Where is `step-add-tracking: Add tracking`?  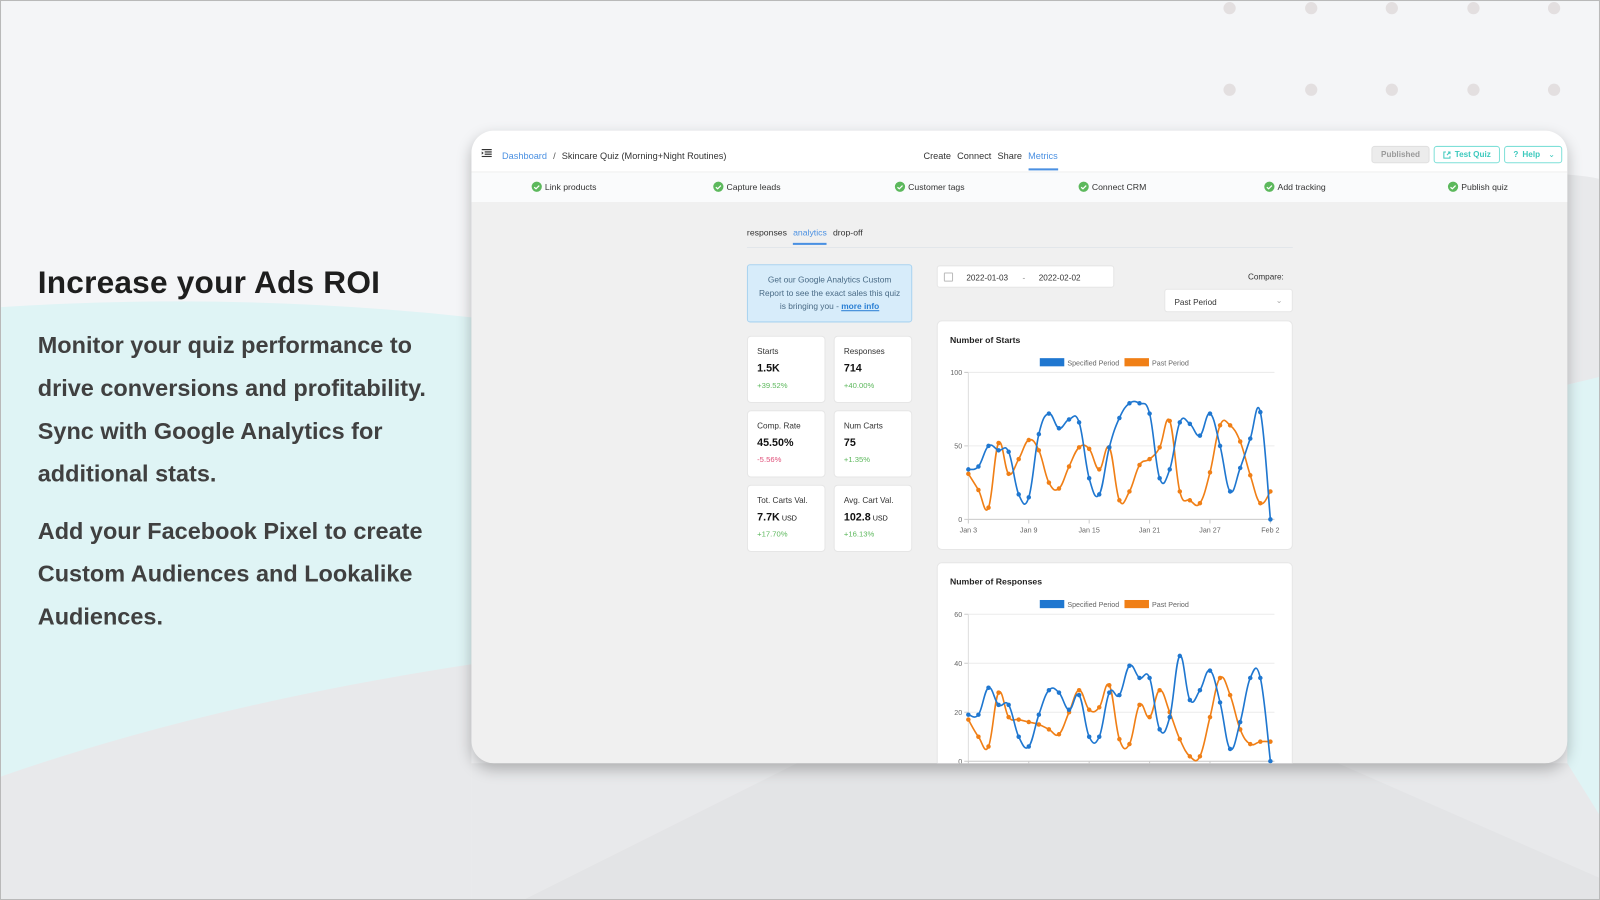
step-add-tracking: Add tracking is located at coordinates (1295, 186).